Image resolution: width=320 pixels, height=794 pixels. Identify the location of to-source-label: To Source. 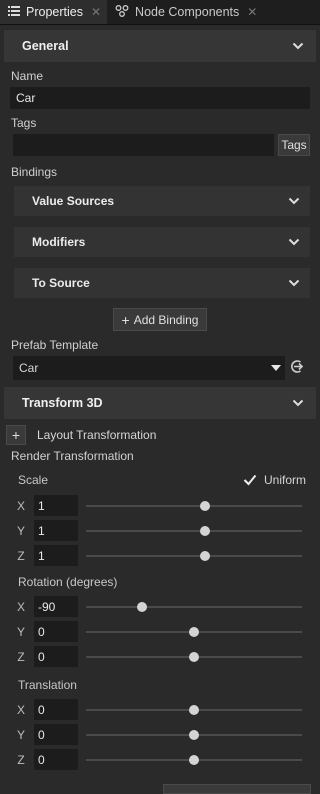
(61, 283).